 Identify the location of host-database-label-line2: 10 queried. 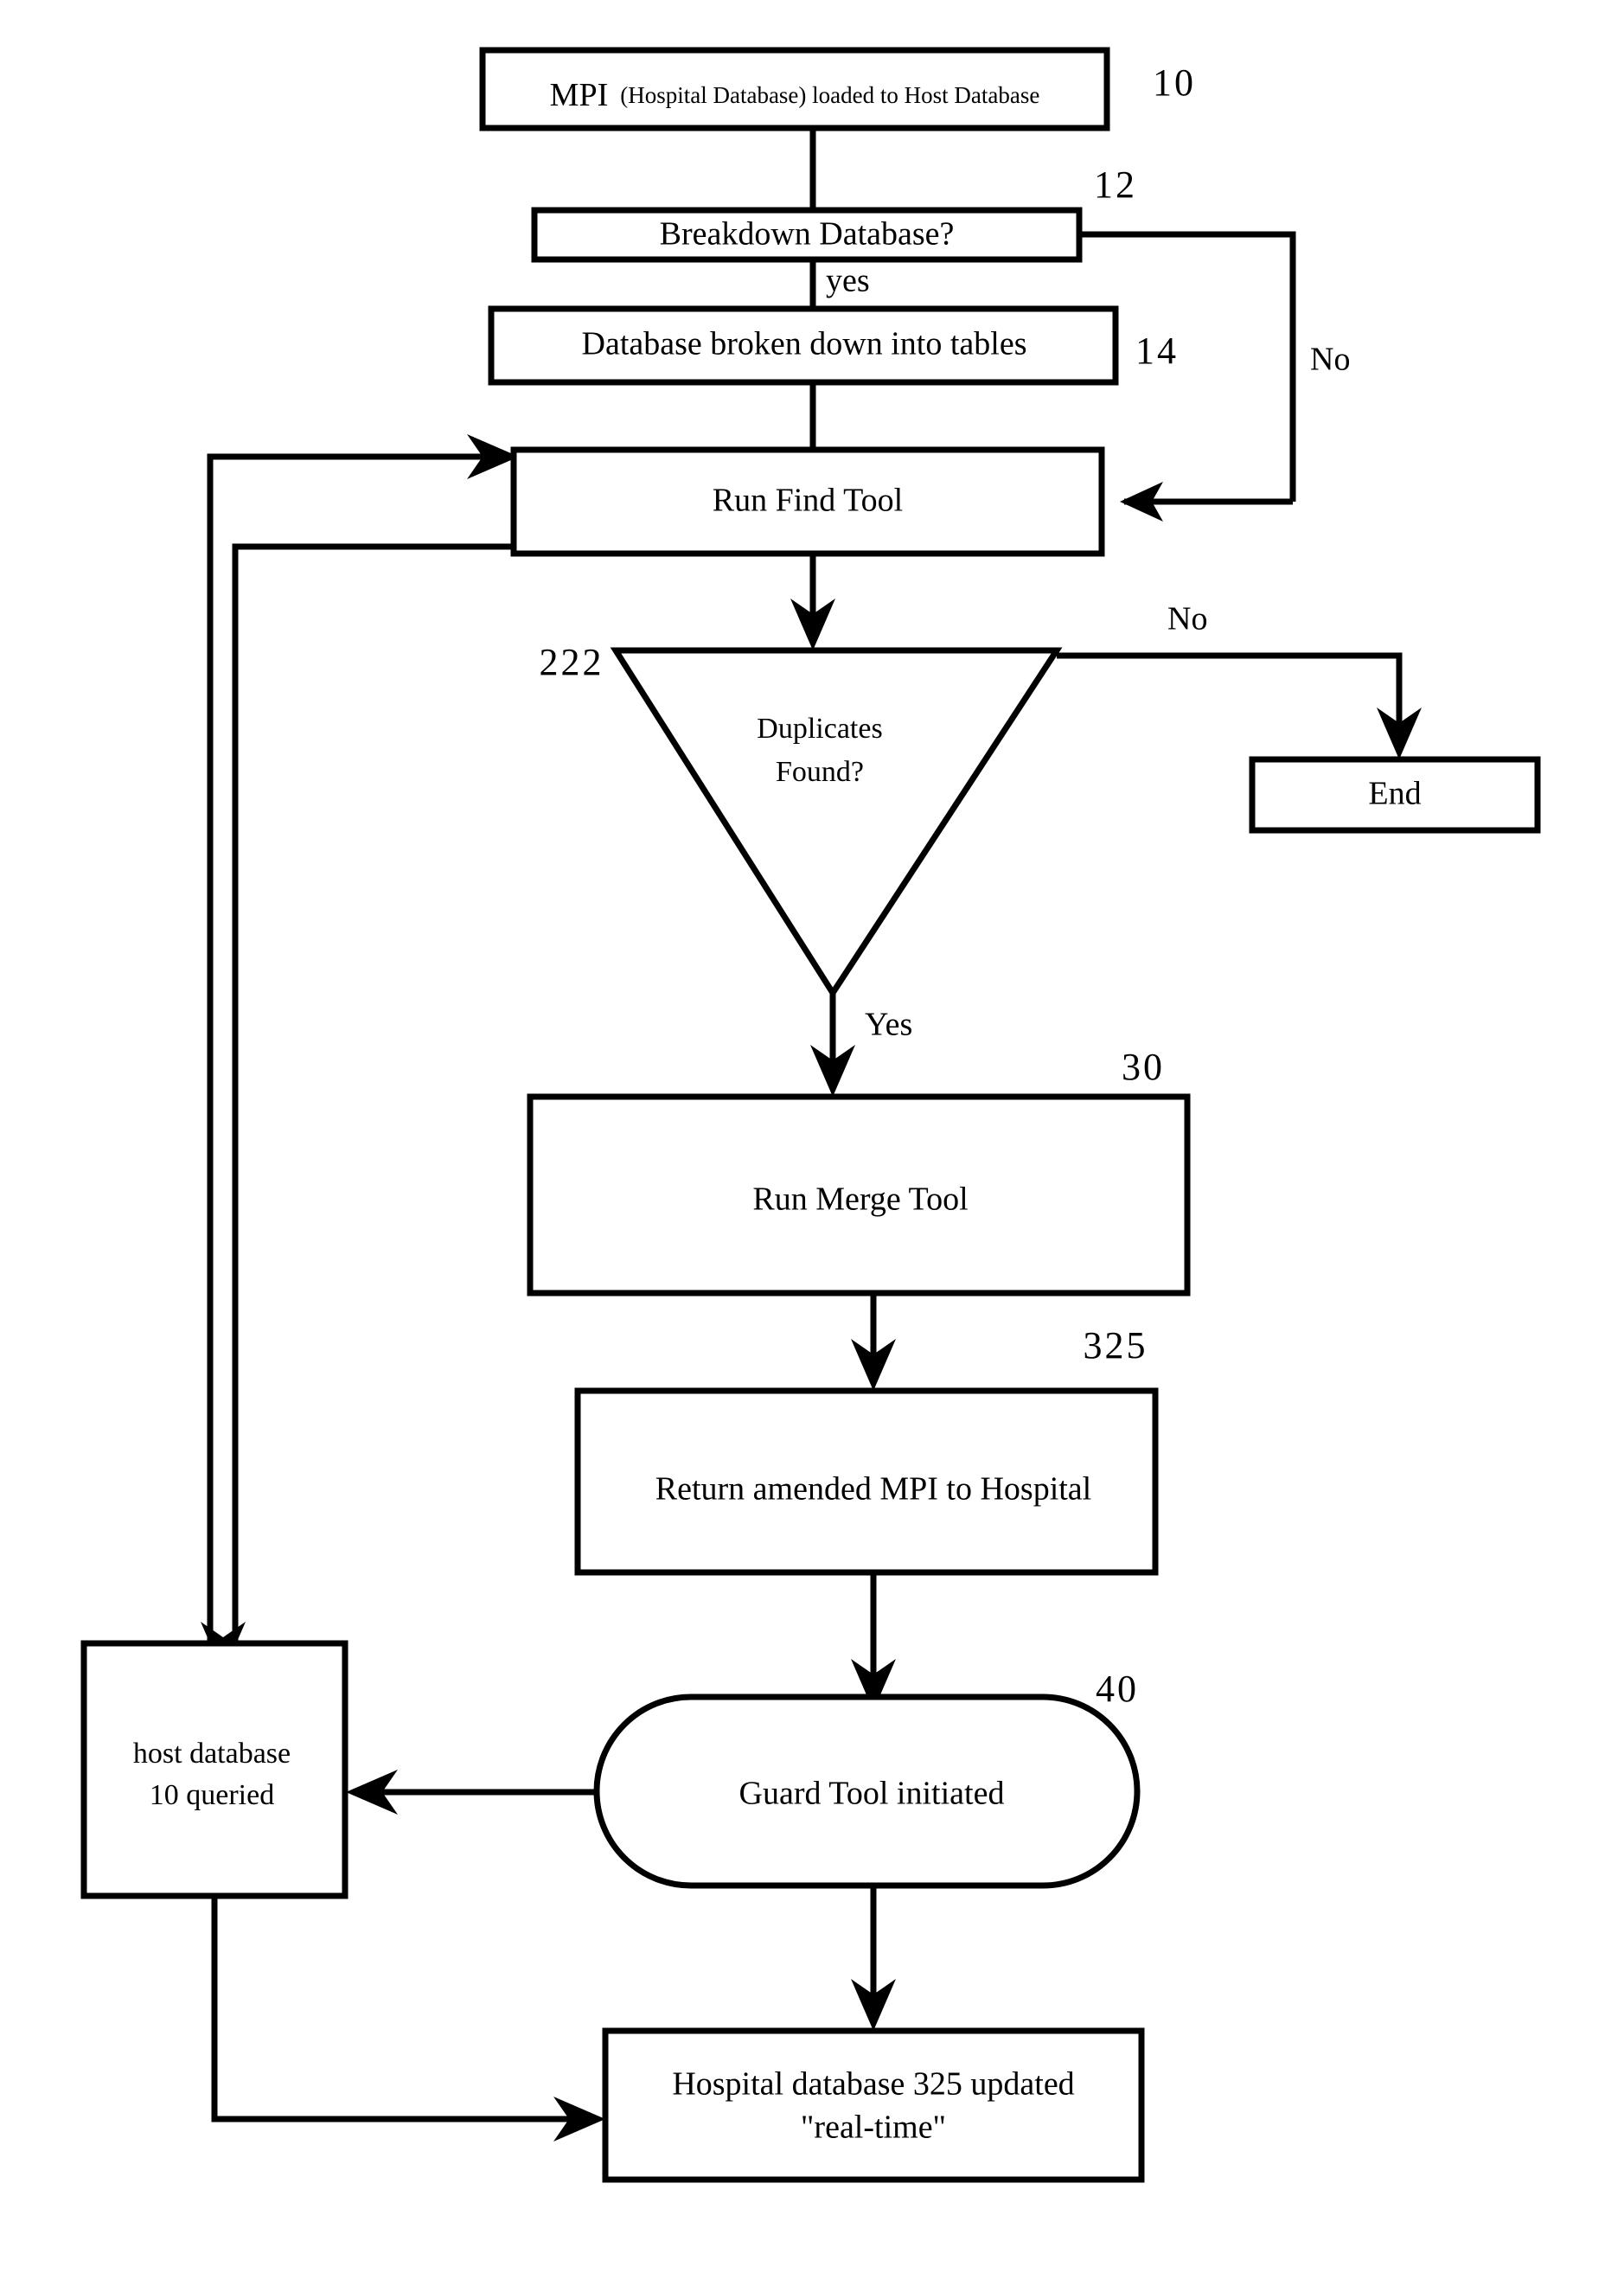
(212, 1795).